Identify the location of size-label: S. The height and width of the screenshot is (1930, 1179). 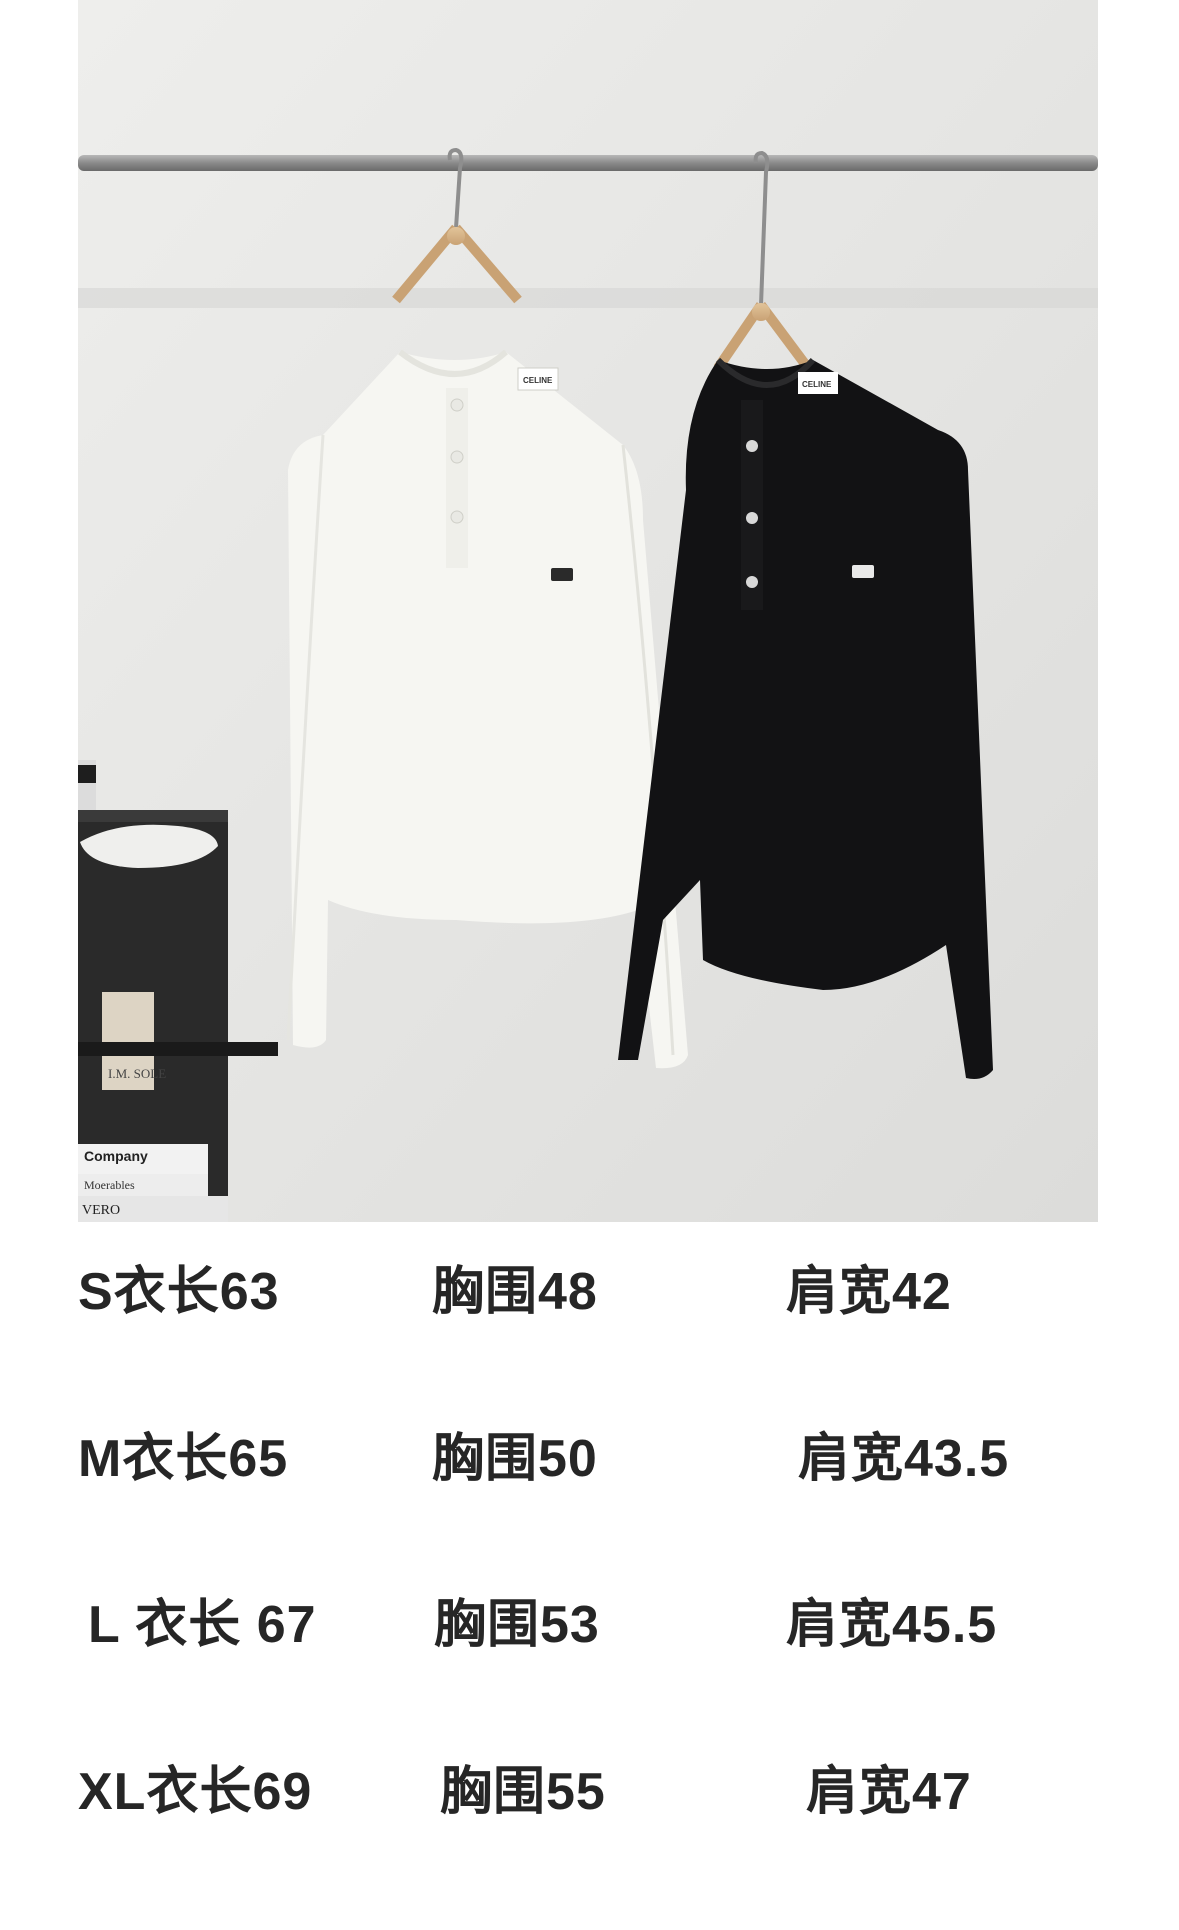
(96, 1292).